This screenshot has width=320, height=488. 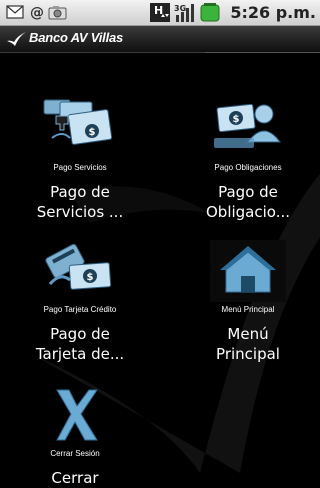 What do you see at coordinates (80, 167) in the screenshot?
I see `icon-caption: Pago Servicios` at bounding box center [80, 167].